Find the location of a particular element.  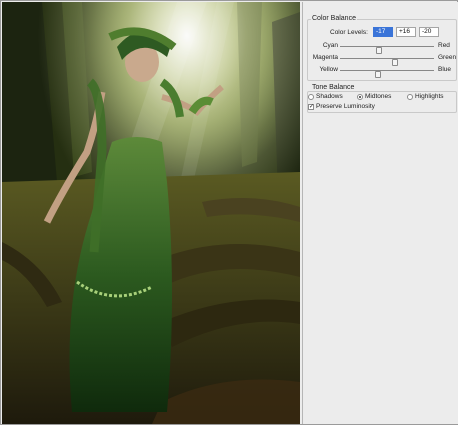

yellow-blue-slider-thumb is located at coordinates (377, 74).